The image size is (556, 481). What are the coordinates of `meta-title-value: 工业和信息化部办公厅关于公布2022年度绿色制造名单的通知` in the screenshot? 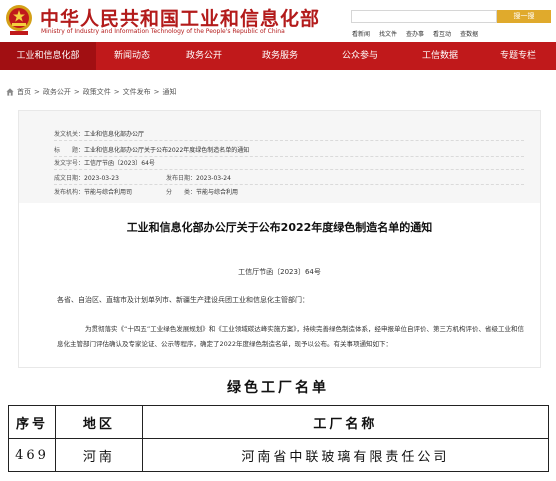 It's located at (167, 150).